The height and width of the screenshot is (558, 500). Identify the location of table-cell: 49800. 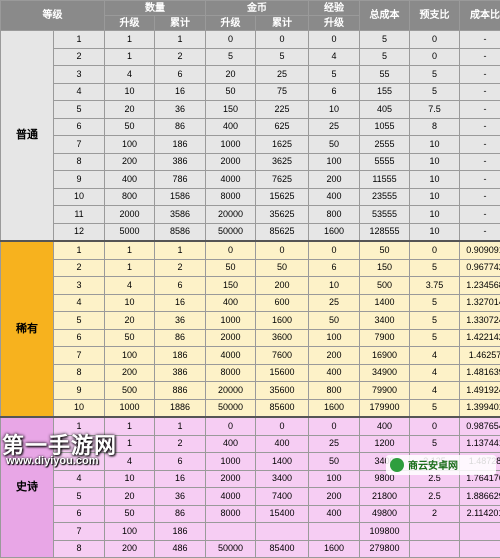
(385, 514).